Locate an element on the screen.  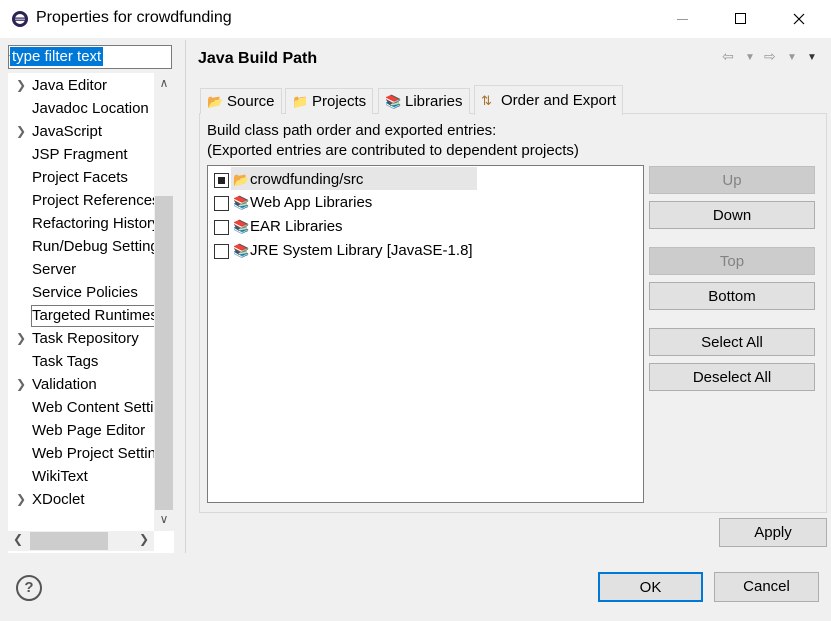
minimize-icon is located at coordinates (682, 19).